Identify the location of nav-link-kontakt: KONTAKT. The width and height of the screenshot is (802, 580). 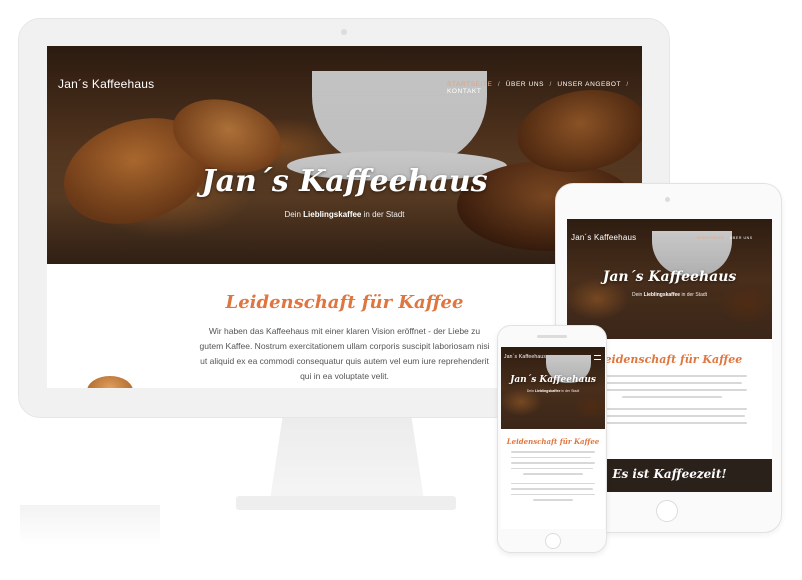
(464, 91).